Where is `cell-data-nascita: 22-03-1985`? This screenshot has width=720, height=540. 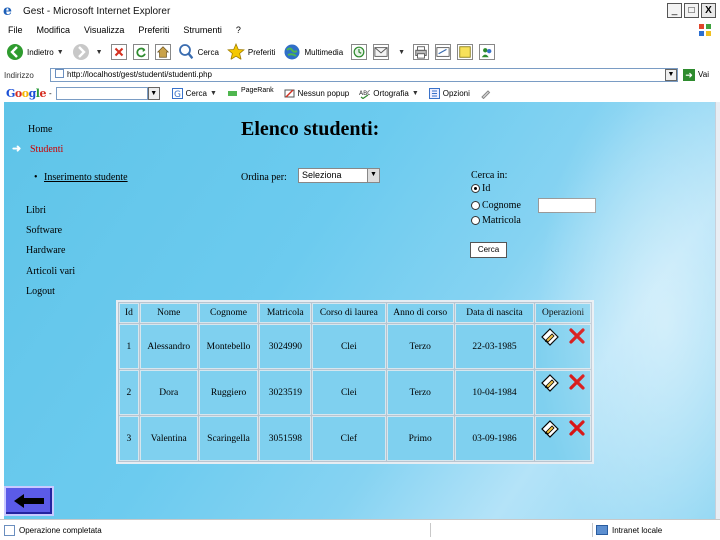
cell-data-nascita: 22-03-1985 is located at coordinates (494, 346).